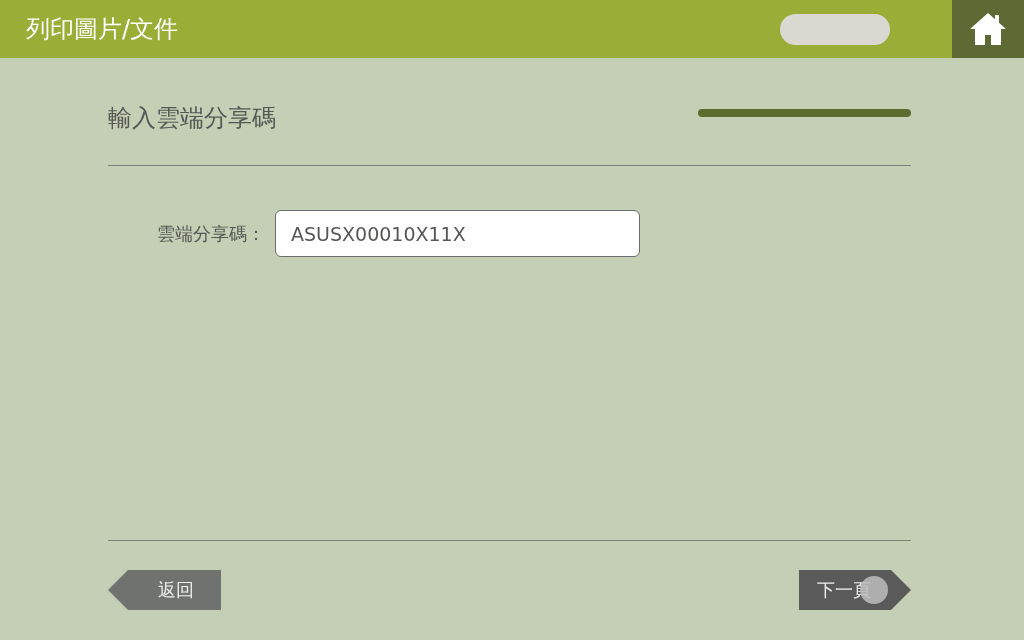  Describe the element at coordinates (457, 233) in the screenshot. I see `input-field: ASUSX00010X11X` at that location.